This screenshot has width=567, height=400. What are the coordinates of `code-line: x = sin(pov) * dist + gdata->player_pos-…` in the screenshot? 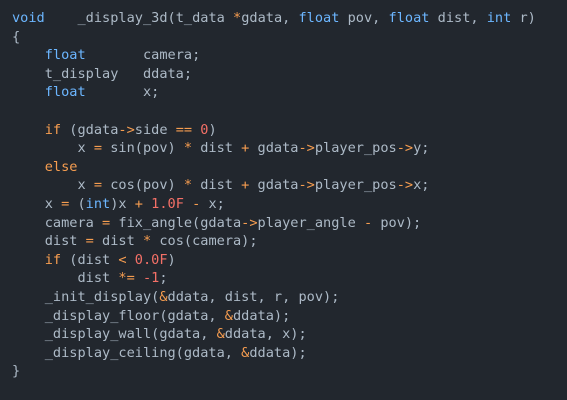 It's located at (289, 148).